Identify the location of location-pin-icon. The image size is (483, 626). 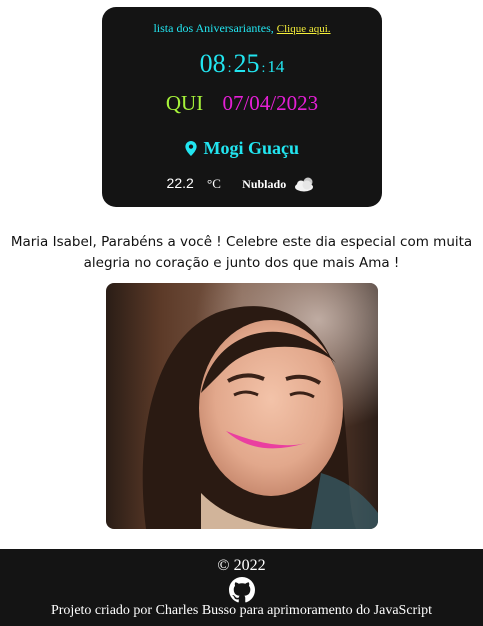
(194, 148).